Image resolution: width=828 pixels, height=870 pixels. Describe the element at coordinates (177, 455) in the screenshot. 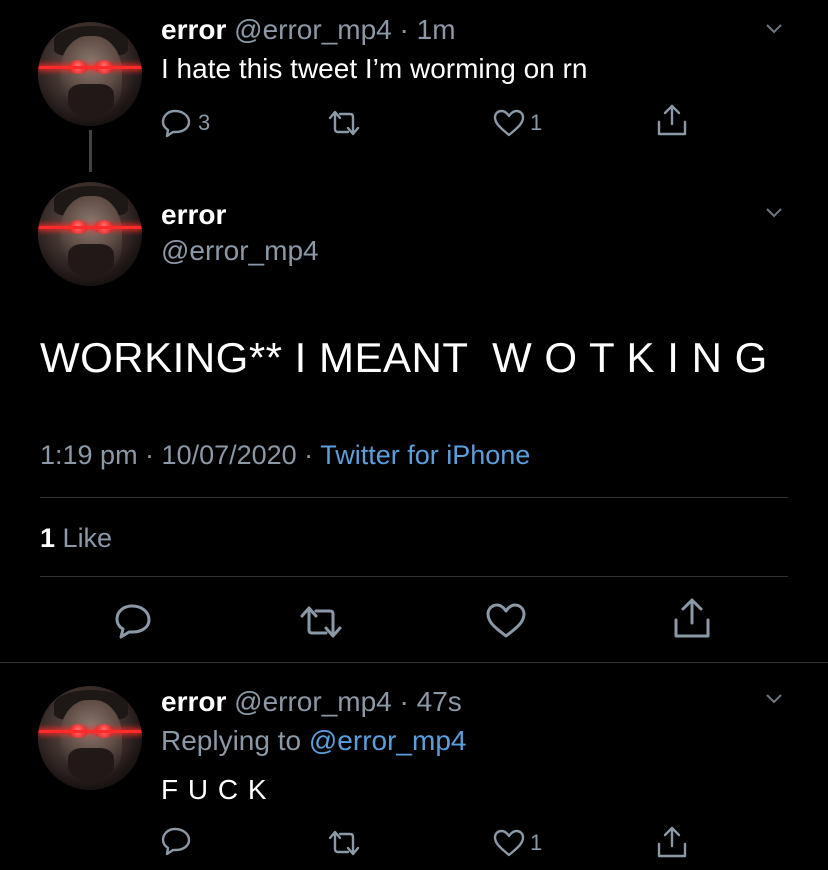

I see `timestamp: 1:19 pm · 10/07/2020 ·` at that location.